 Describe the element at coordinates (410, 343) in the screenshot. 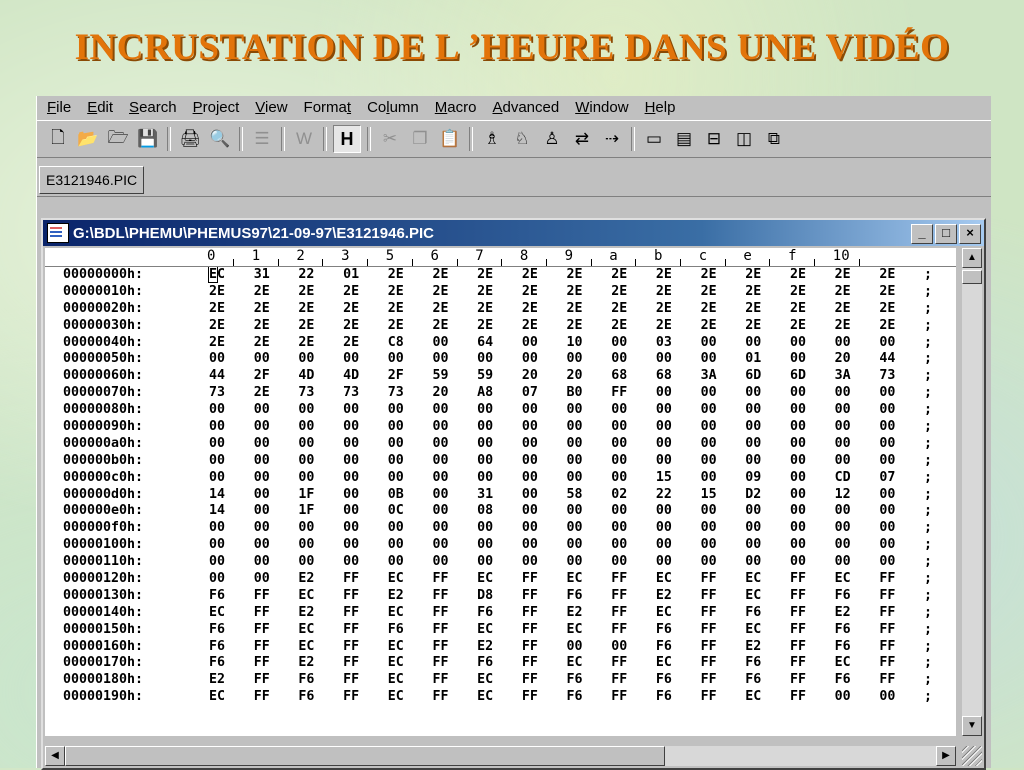

I see `hex-byte: C8` at that location.